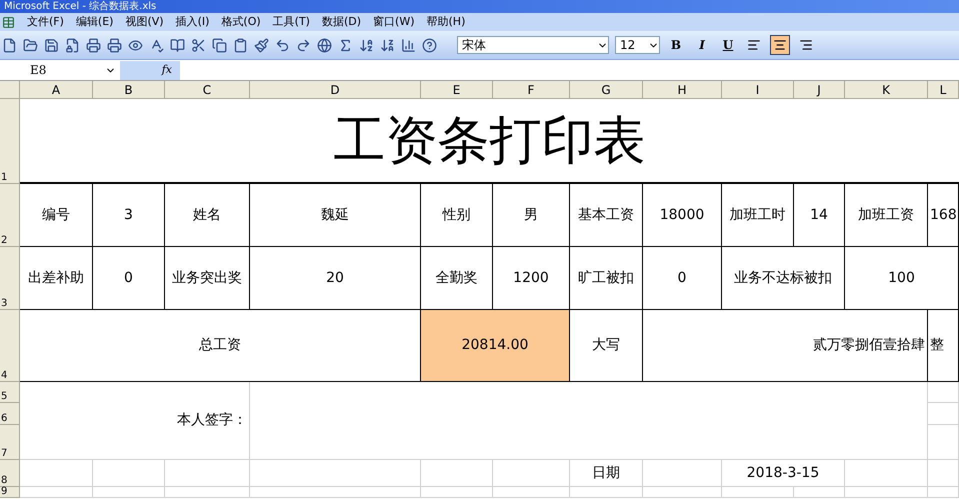 The height and width of the screenshot is (499, 959). I want to click on font-name-field: 宋体, so click(533, 45).